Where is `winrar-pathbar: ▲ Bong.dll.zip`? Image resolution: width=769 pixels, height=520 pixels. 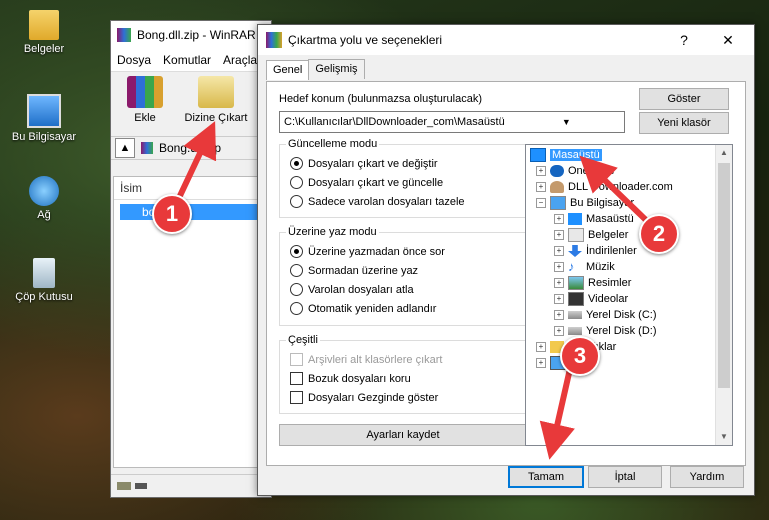 winrar-pathbar: ▲ Bong.dll.zip is located at coordinates (191, 148).